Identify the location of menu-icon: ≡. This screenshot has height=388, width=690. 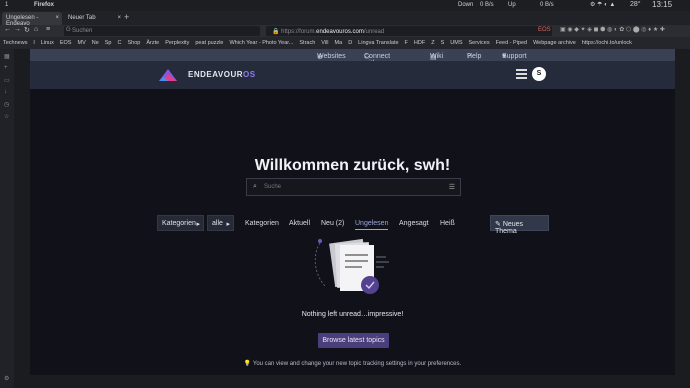
(48, 29).